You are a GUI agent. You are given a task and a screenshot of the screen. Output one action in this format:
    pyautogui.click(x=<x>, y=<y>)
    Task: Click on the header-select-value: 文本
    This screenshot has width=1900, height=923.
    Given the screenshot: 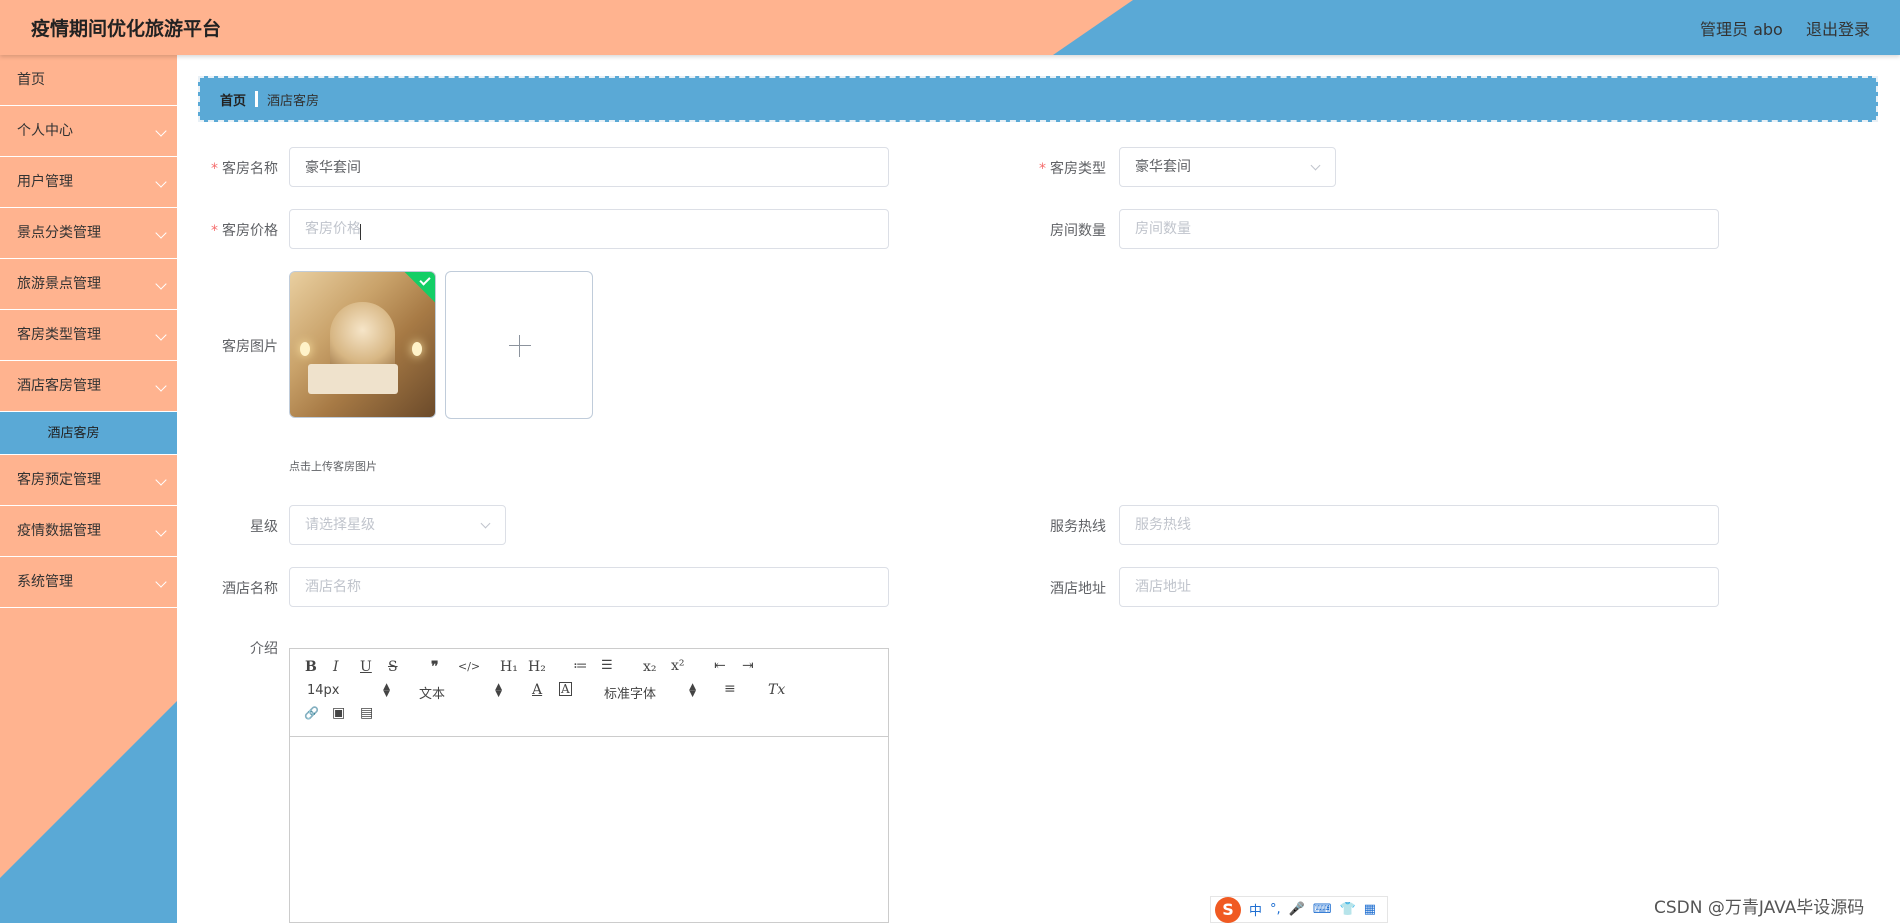 What is the action you would take?
    pyautogui.click(x=432, y=694)
    